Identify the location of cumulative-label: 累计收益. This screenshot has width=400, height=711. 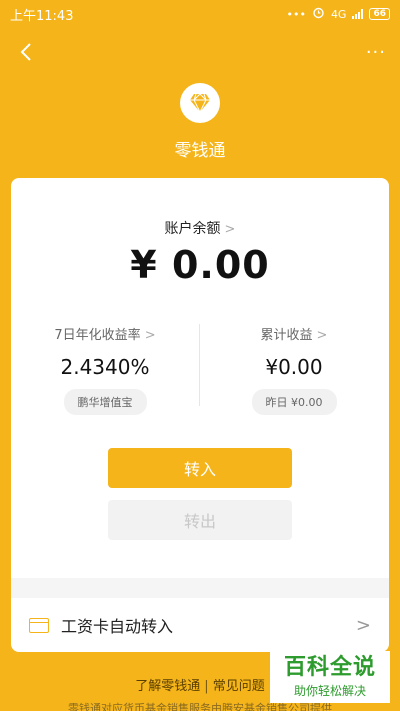
(286, 335).